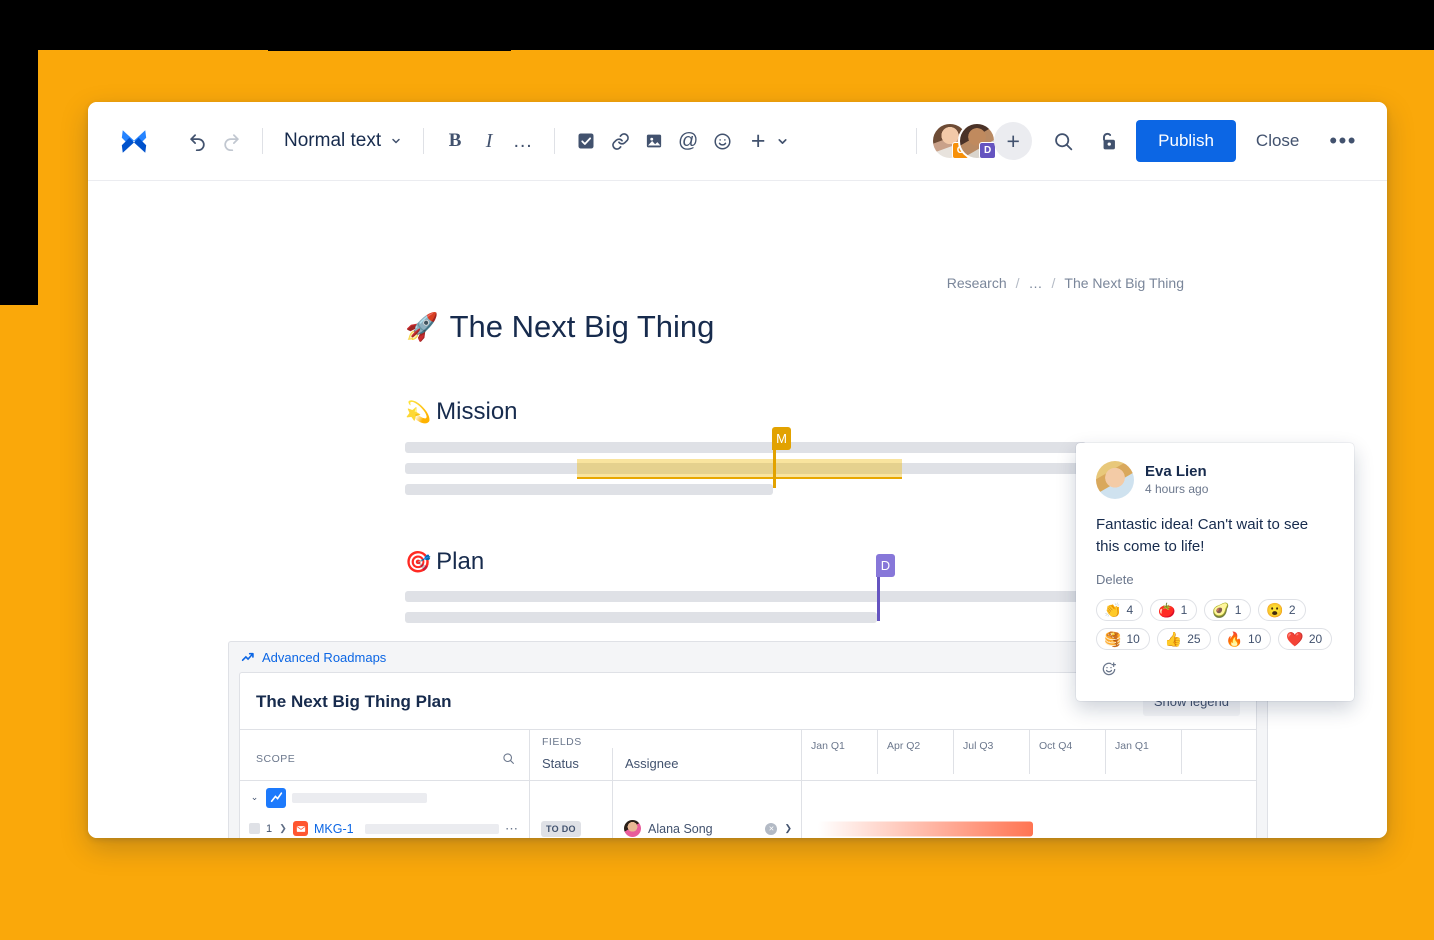 Image resolution: width=1434 pixels, height=940 pixels. Describe the element at coordinates (1277, 141) in the screenshot. I see `close-button: Close` at that location.